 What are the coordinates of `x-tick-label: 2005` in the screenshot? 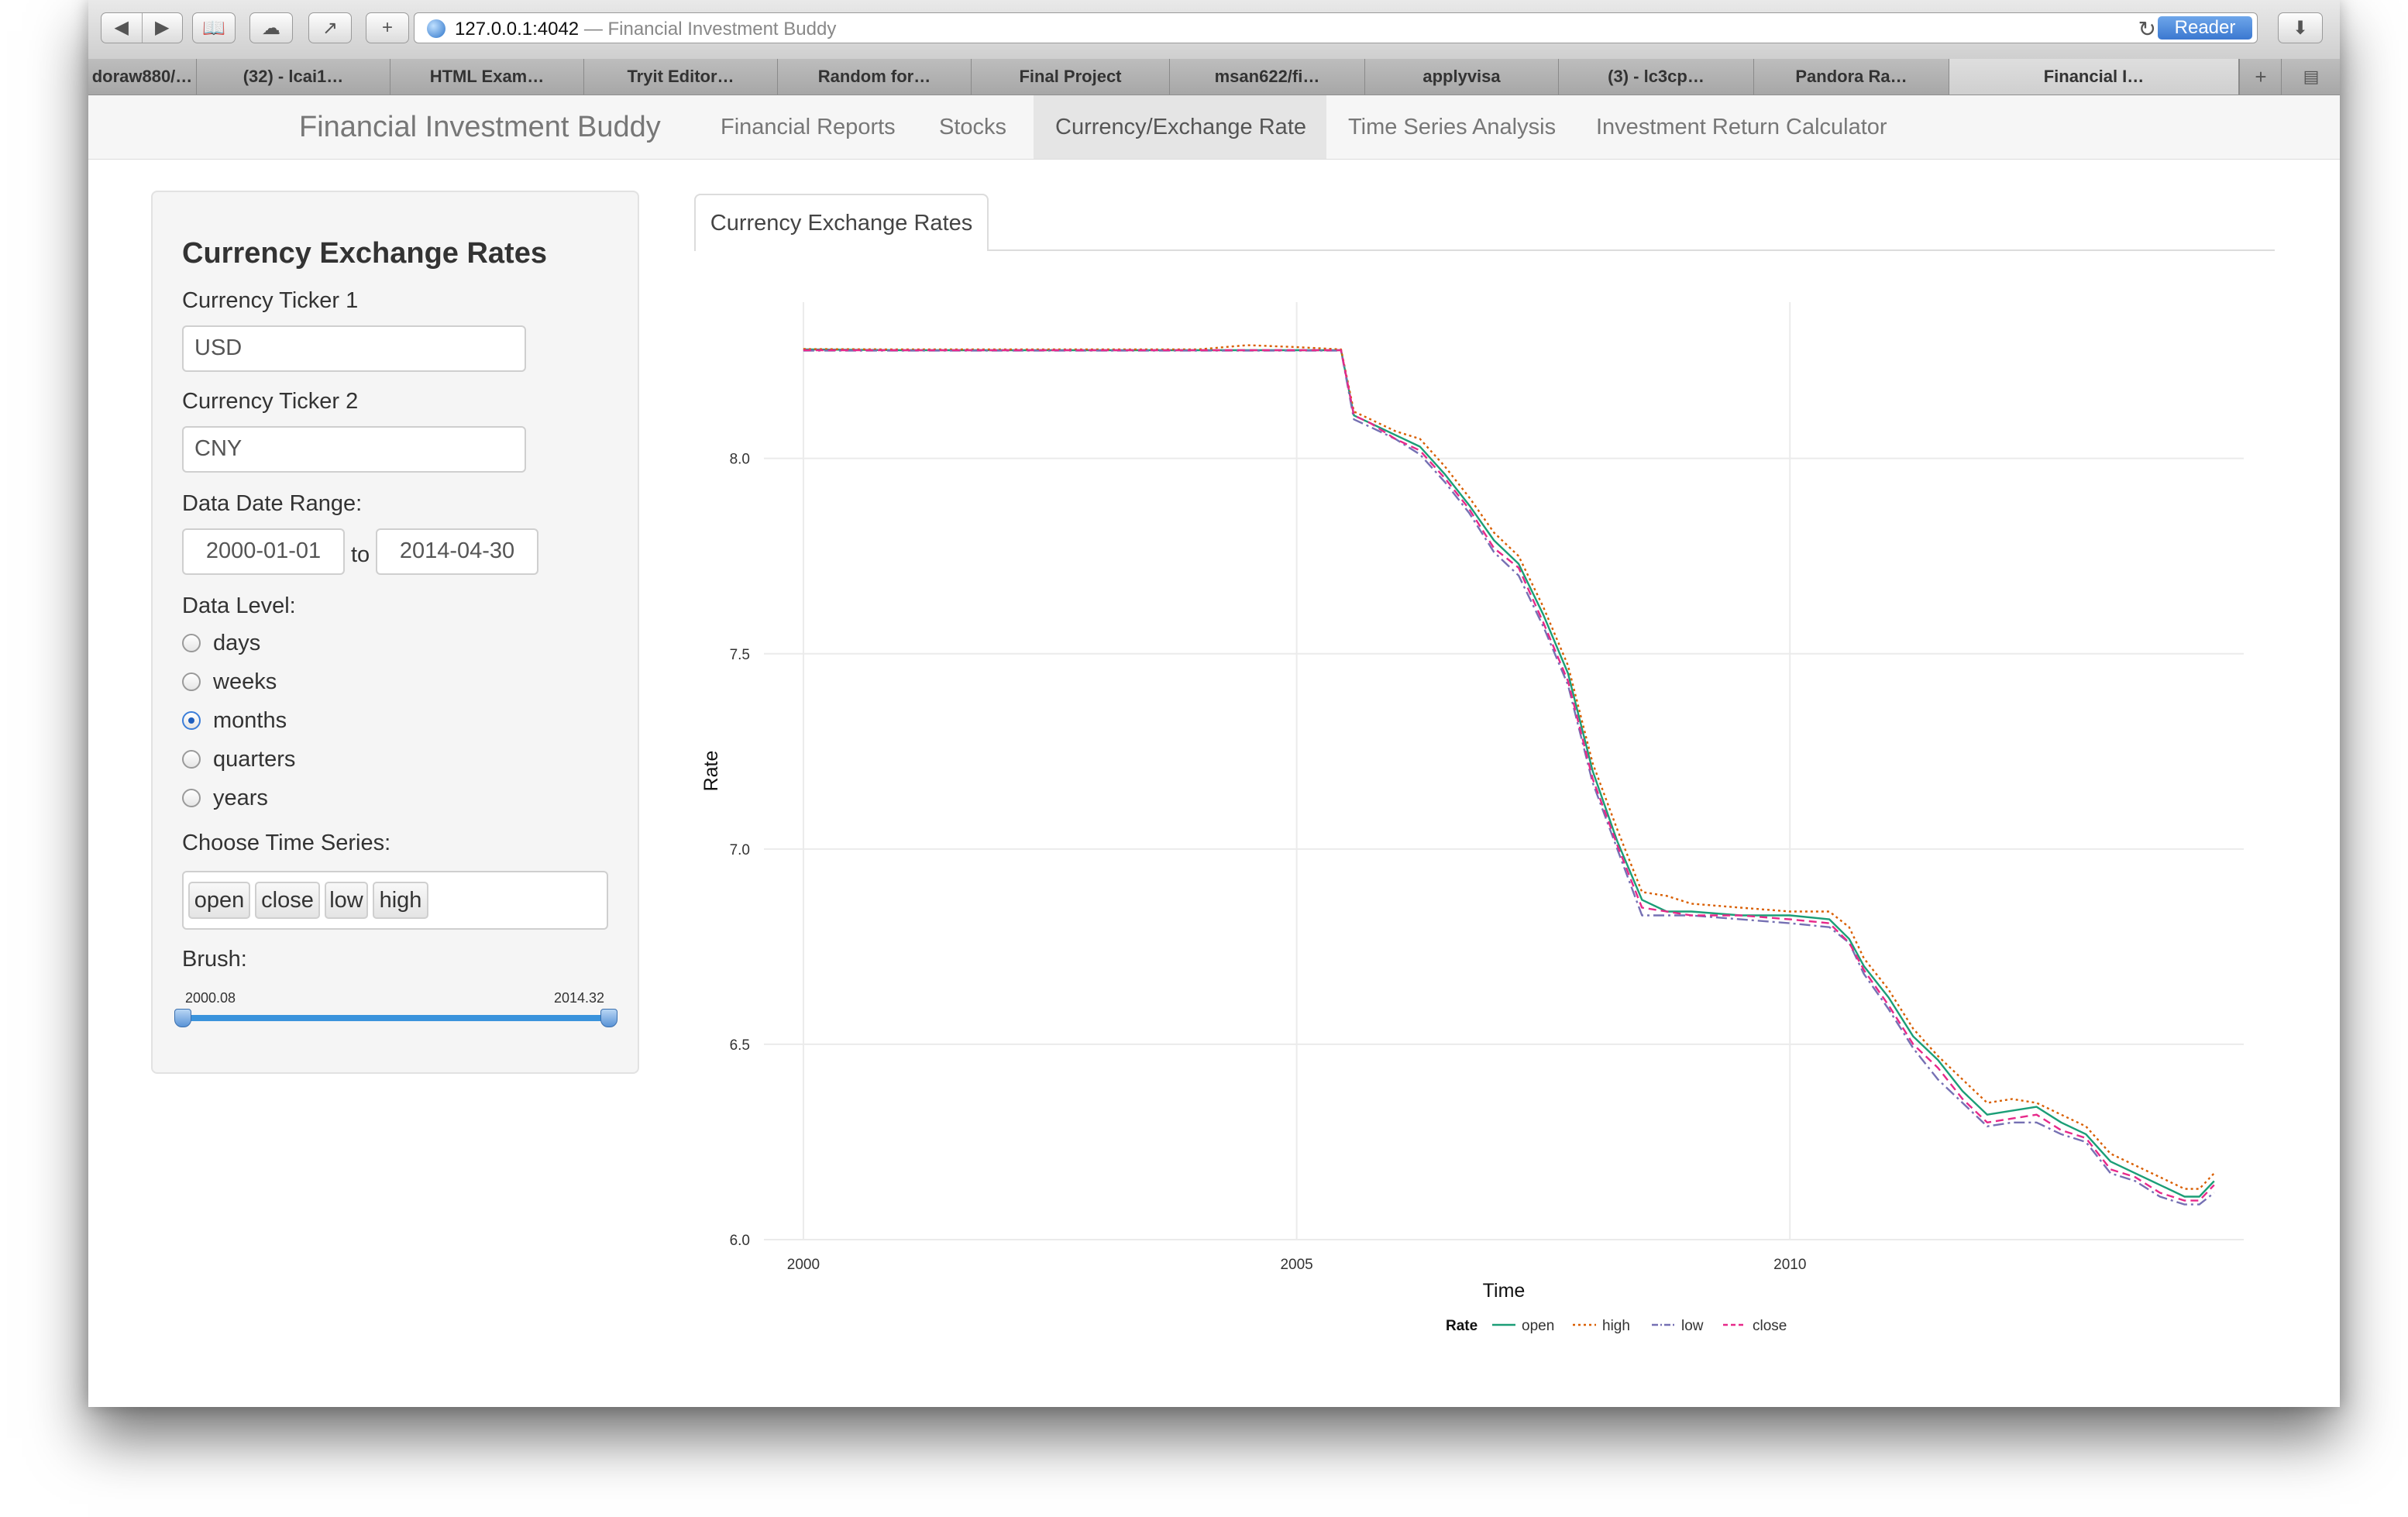 It's located at (1296, 1265).